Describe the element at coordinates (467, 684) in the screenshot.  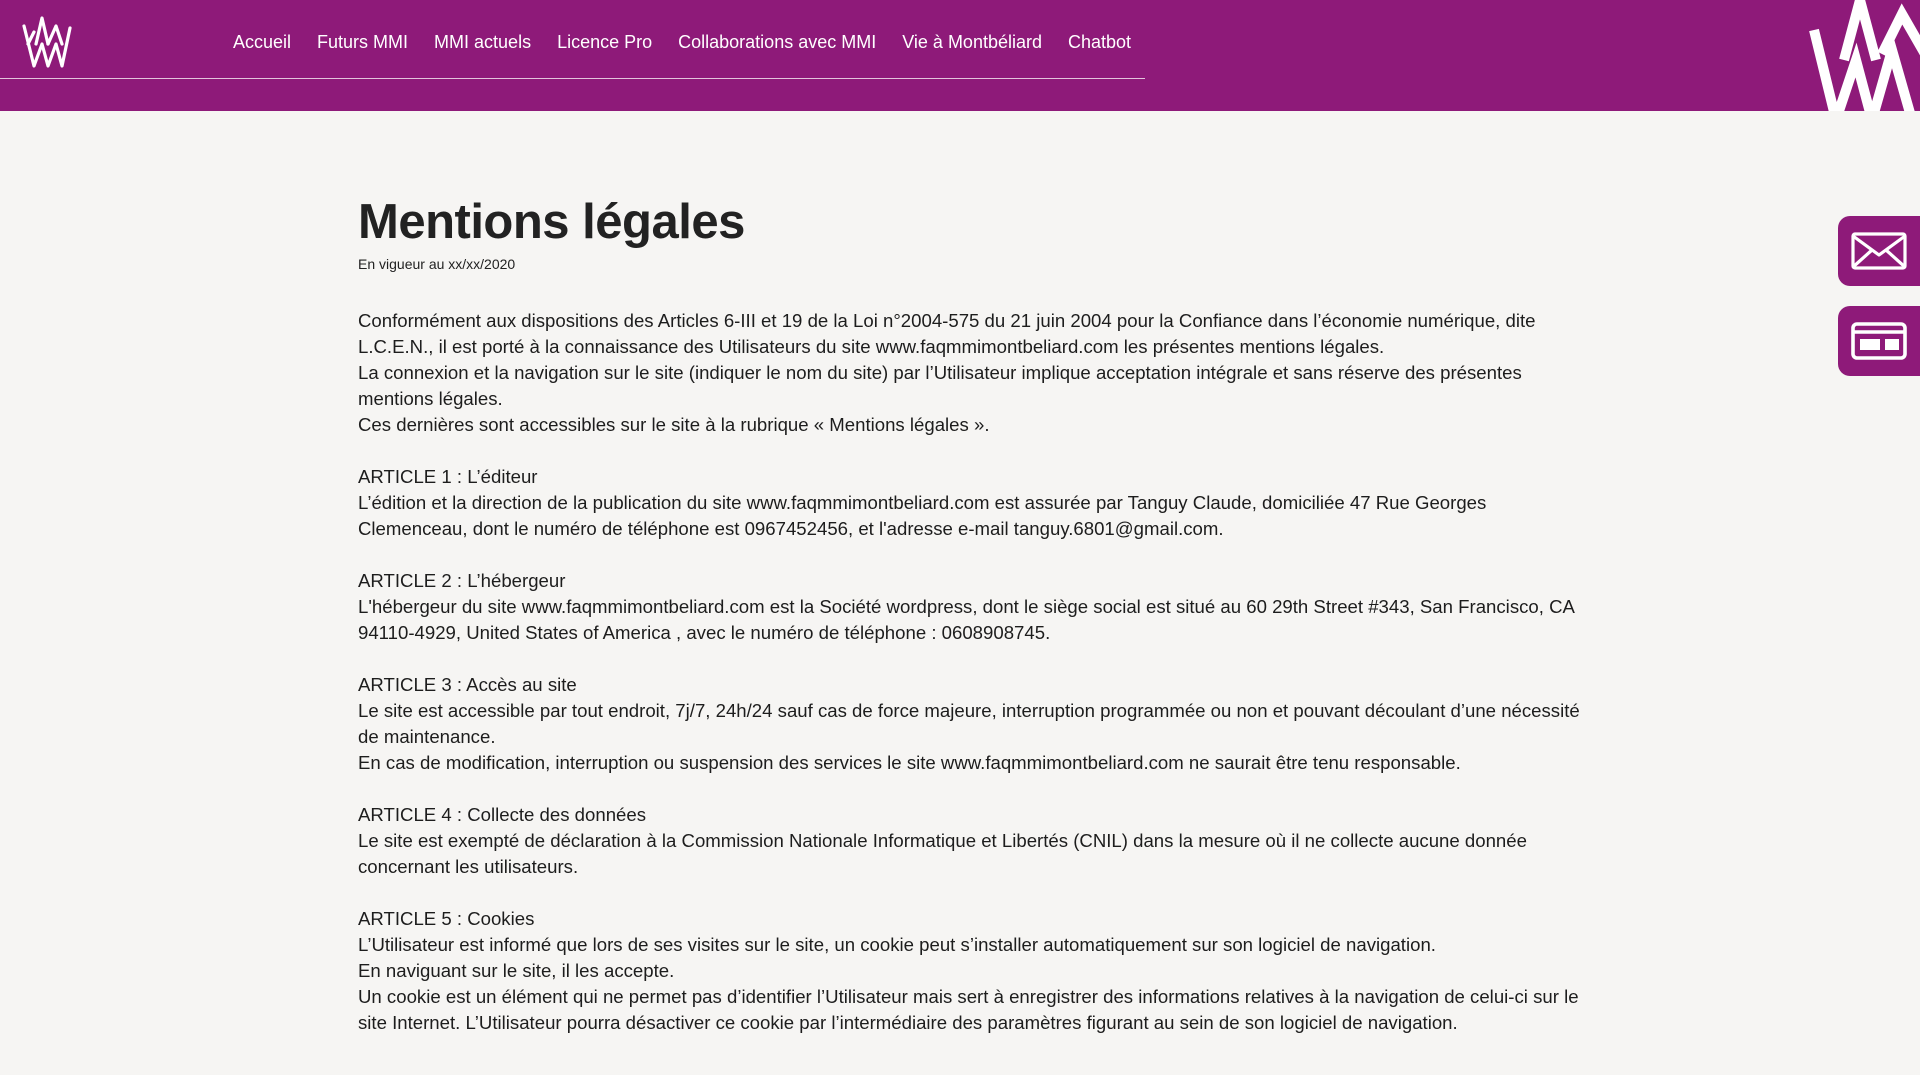
I see `article-heading: ARTICLE 3 : Accès au site` at that location.